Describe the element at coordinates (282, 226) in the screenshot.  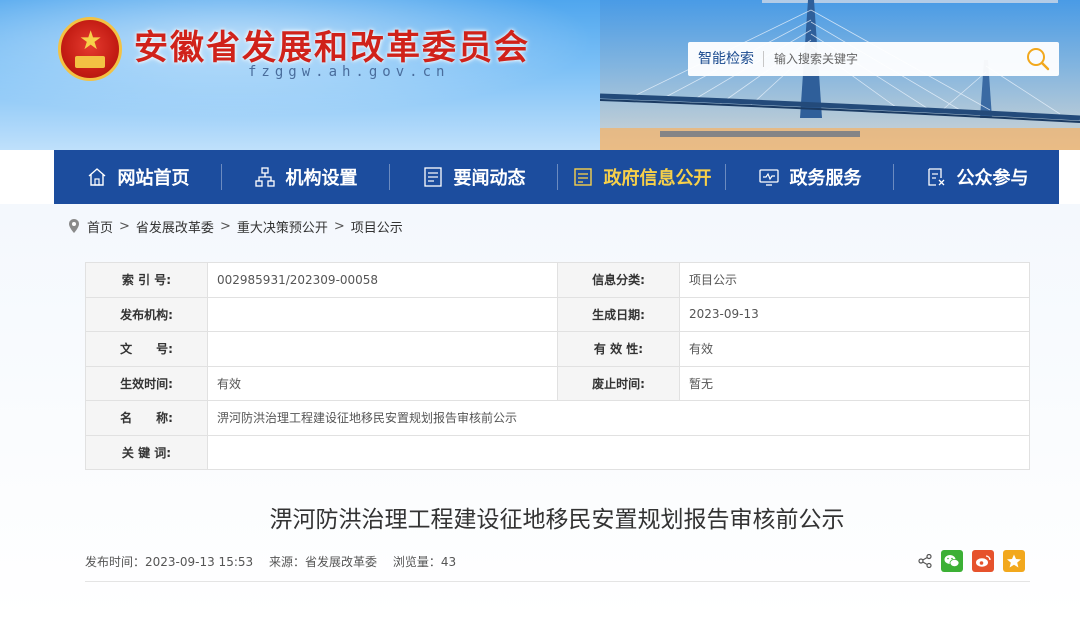
I see `breadcrumb-pre-disclosure: 重大决策预公开` at that location.